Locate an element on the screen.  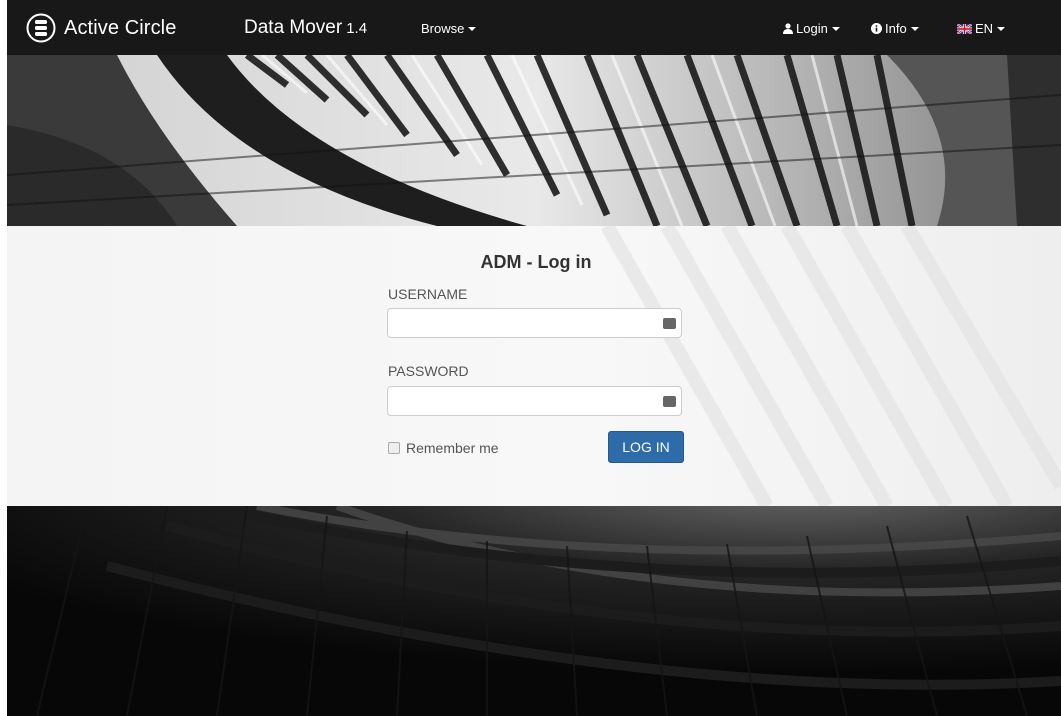
product-name: Data Mover is located at coordinates (293, 27).